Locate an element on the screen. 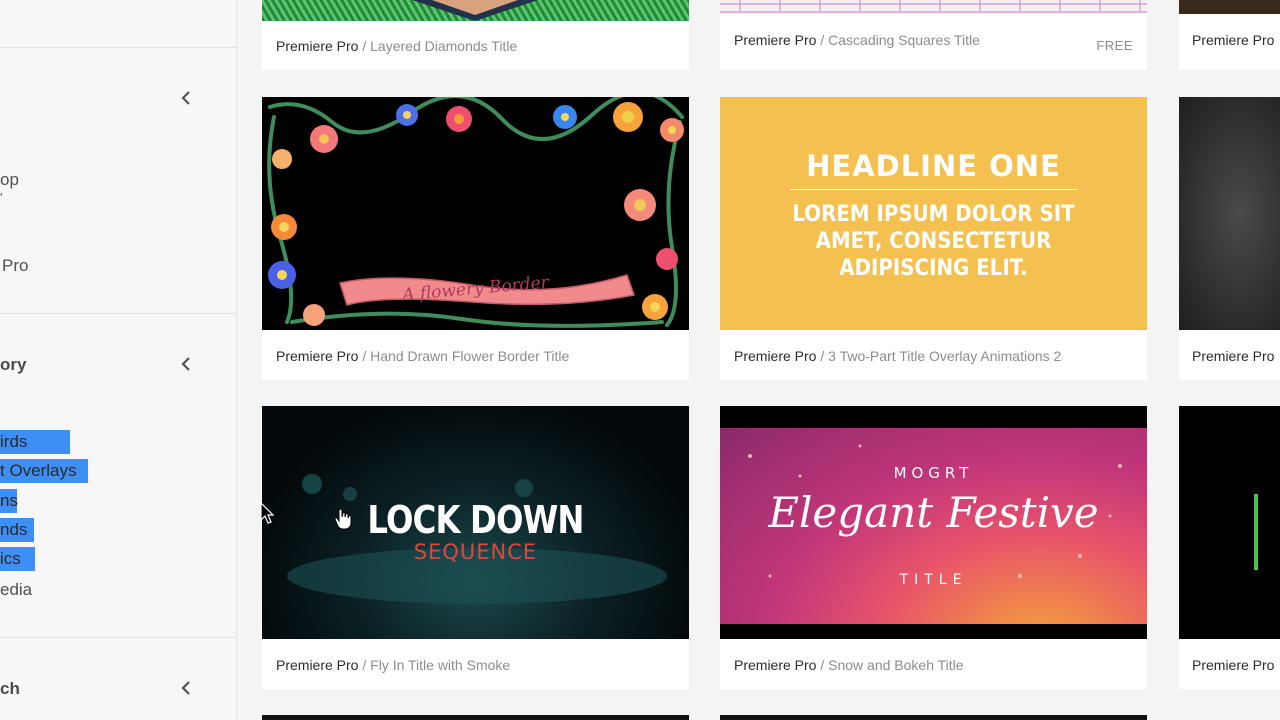 This screenshot has height=720, width=1280. card-title: Snow and Bokeh Title is located at coordinates (895, 665).